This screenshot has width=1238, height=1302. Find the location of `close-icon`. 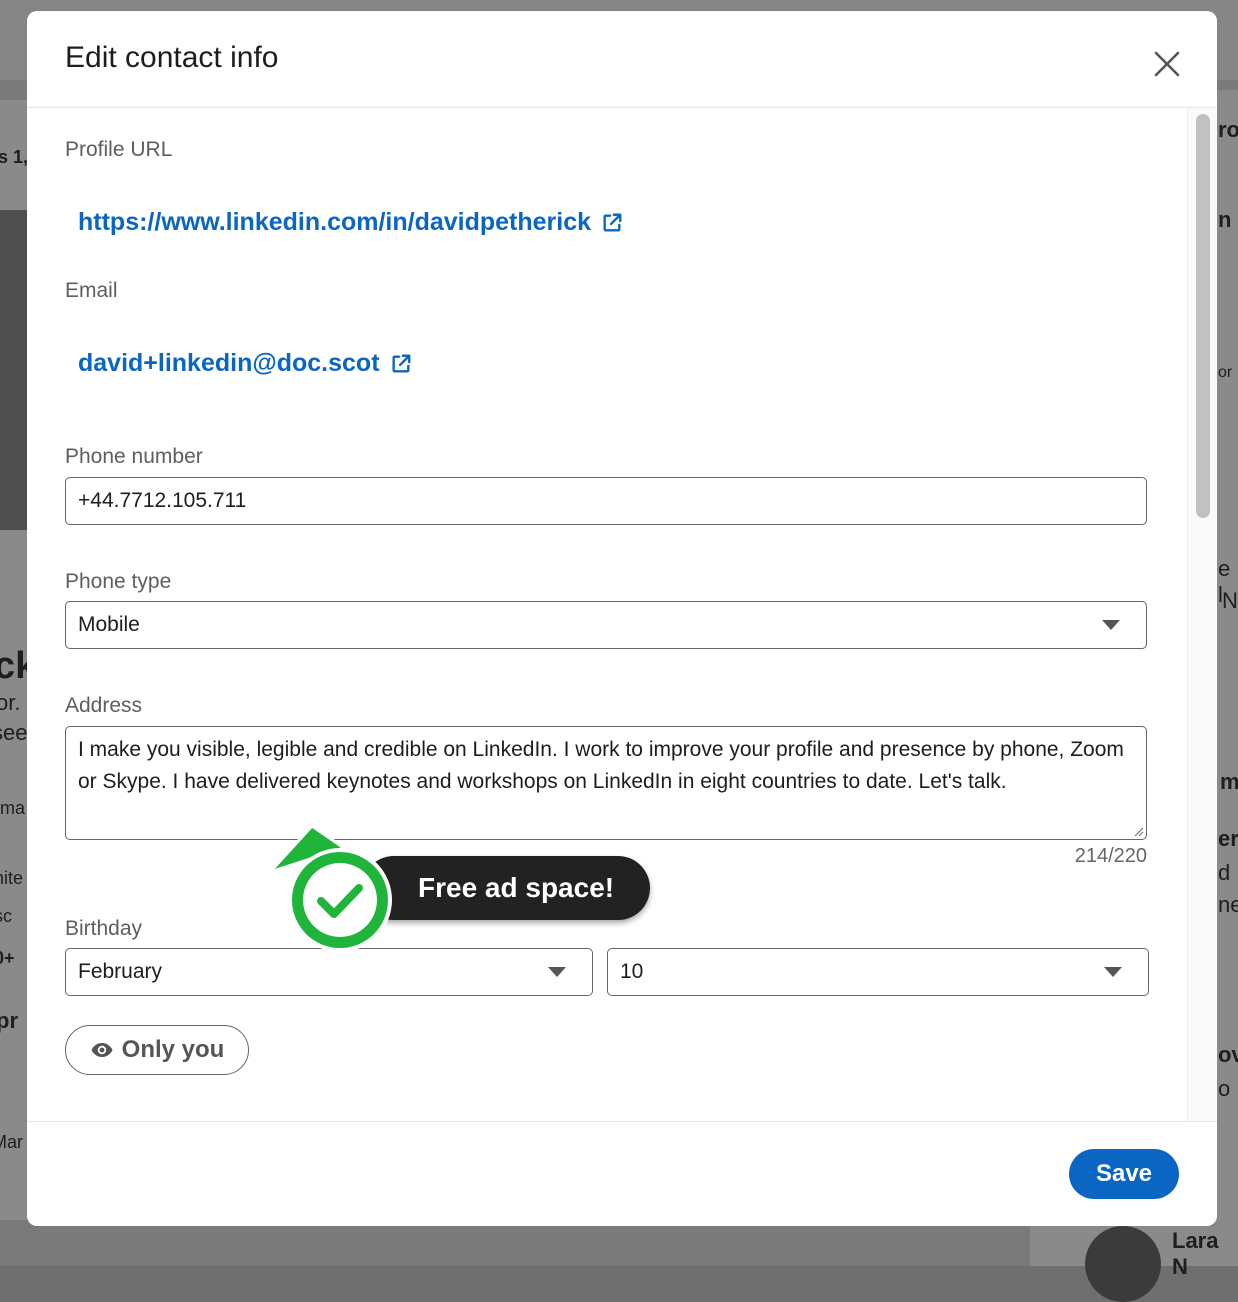

close-icon is located at coordinates (1167, 64).